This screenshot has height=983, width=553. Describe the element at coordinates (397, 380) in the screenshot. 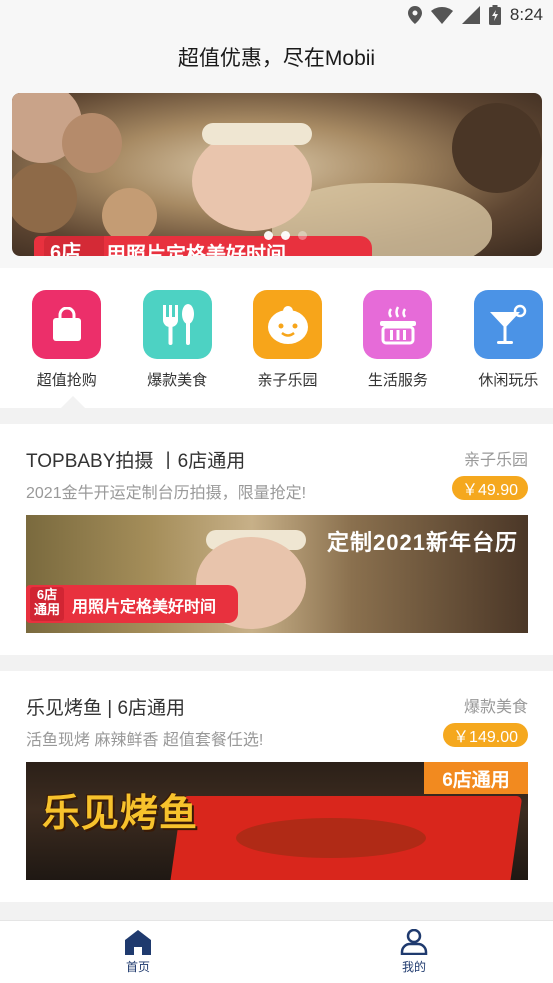

I see `category-label: 生活服务` at that location.